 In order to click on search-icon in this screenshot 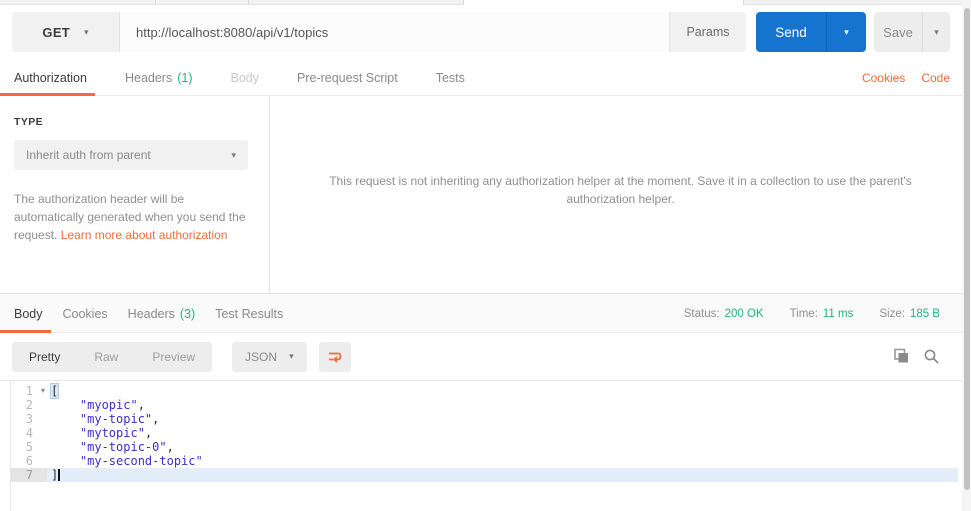, I will do `click(931, 356)`.